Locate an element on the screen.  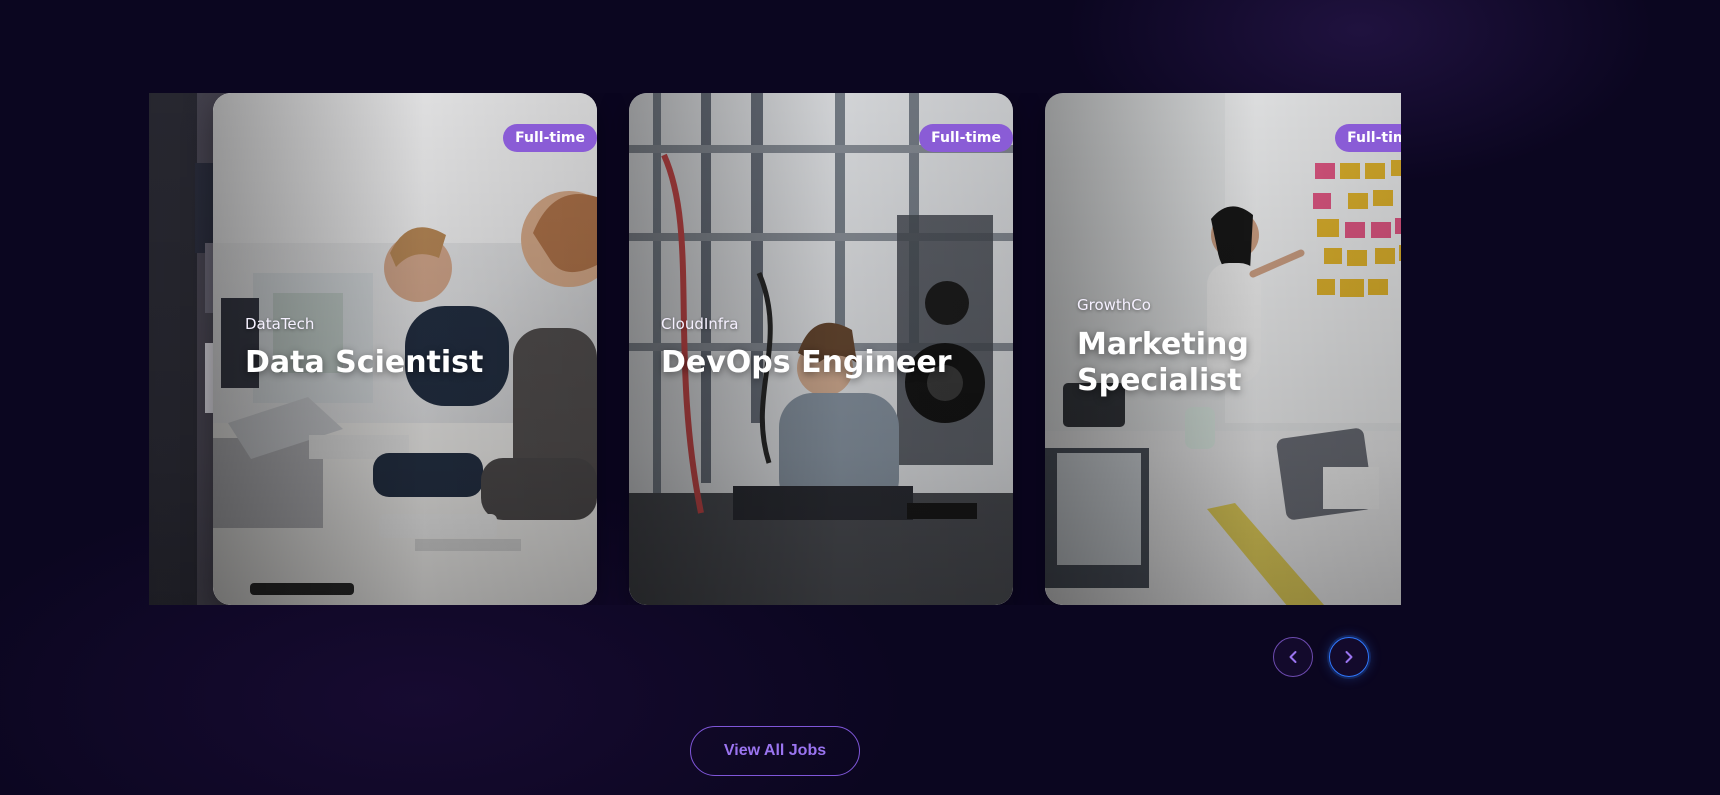
previous-button is located at coordinates (1293, 657).